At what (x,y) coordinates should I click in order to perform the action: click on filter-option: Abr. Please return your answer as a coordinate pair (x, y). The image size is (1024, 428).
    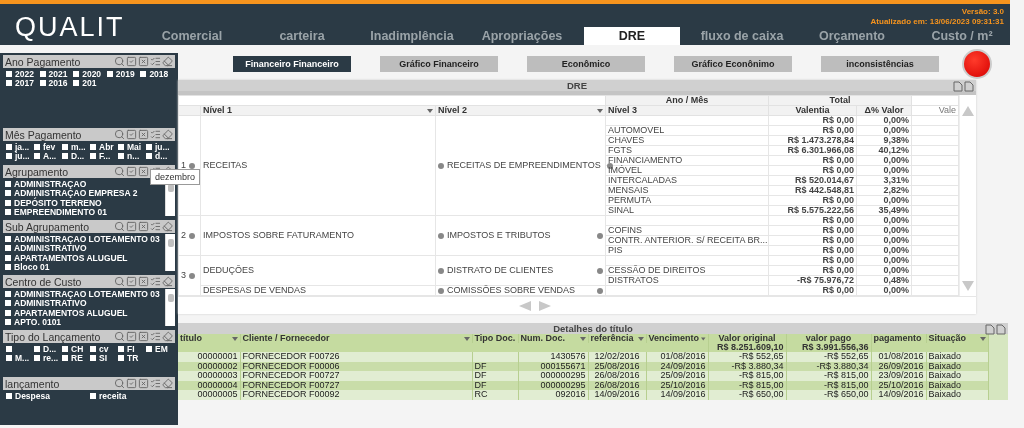
    Looking at the image, I should click on (103, 147).